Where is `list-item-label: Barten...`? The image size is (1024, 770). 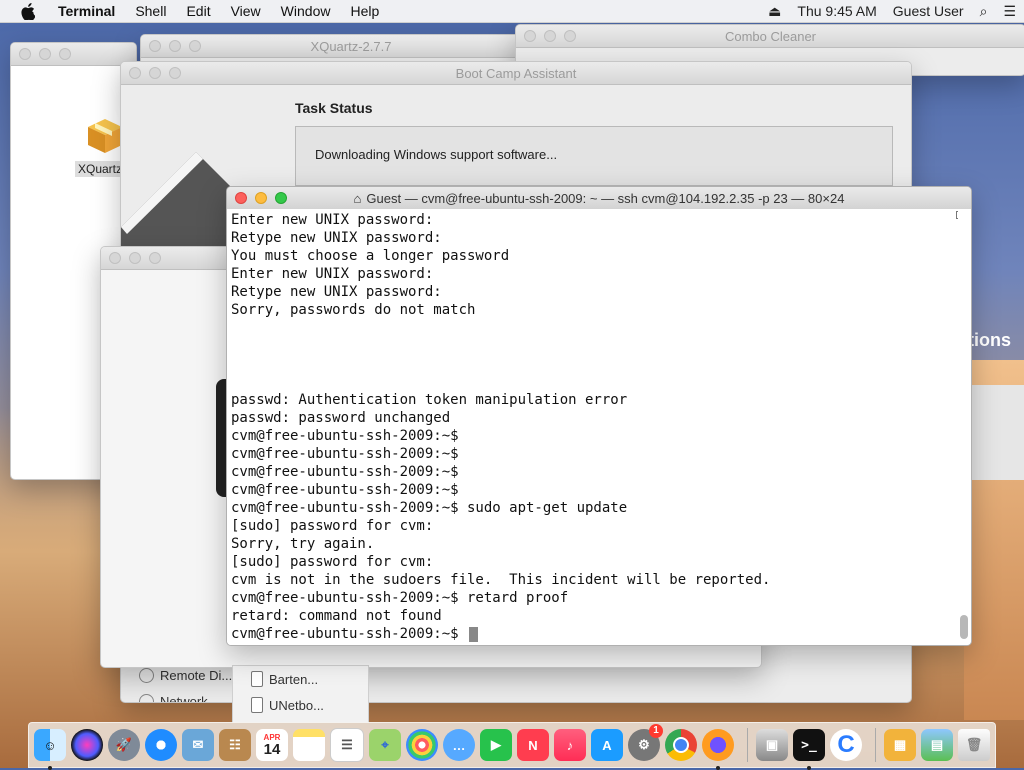 list-item-label: Barten... is located at coordinates (294, 679).